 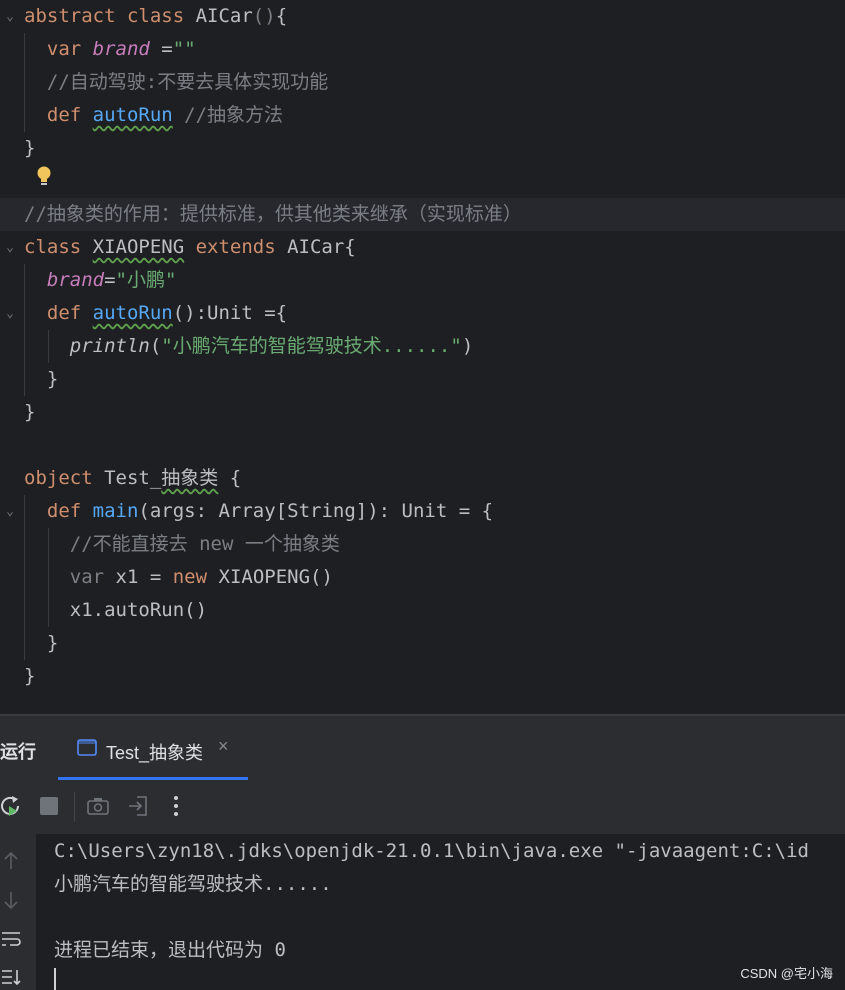 I want to click on code-token: ), so click(x=467, y=346).